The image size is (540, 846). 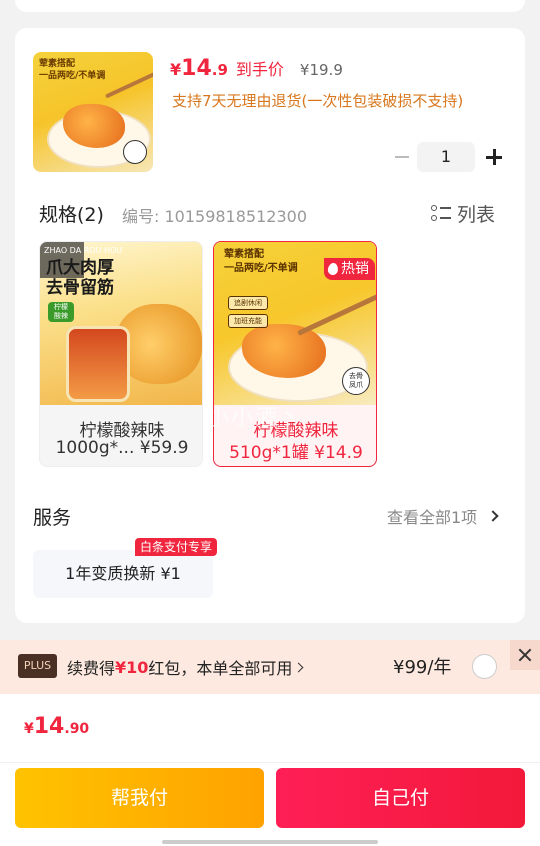 I want to click on variant-small-text: ZHAO DA ROU HOU, so click(x=83, y=250).